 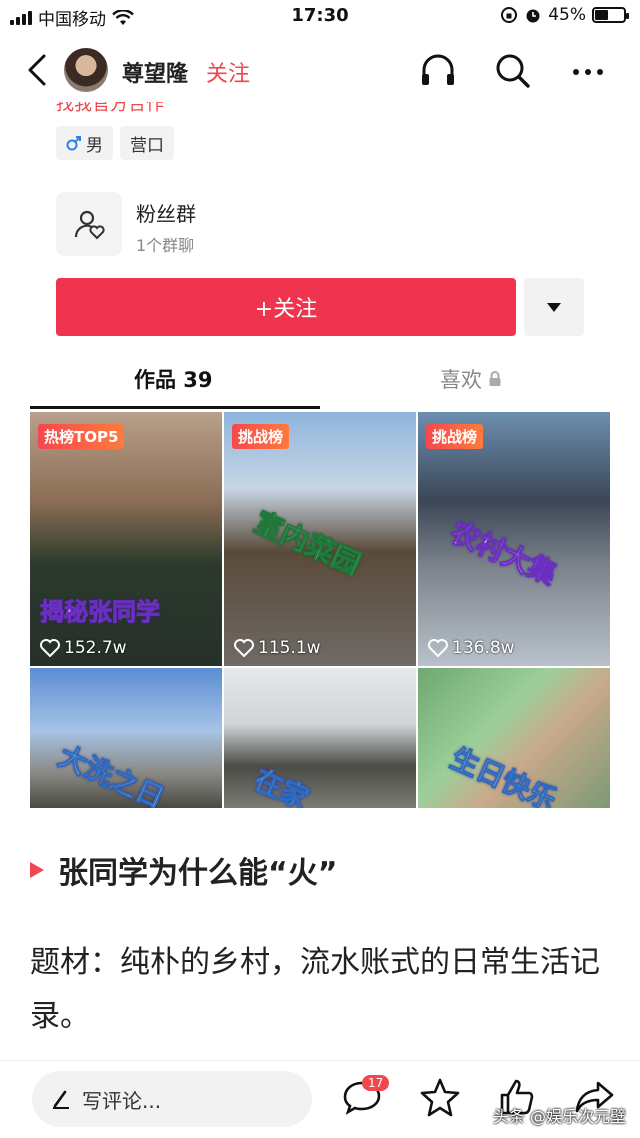 I want to click on video-overlay-text: 农村大集, so click(x=503, y=553).